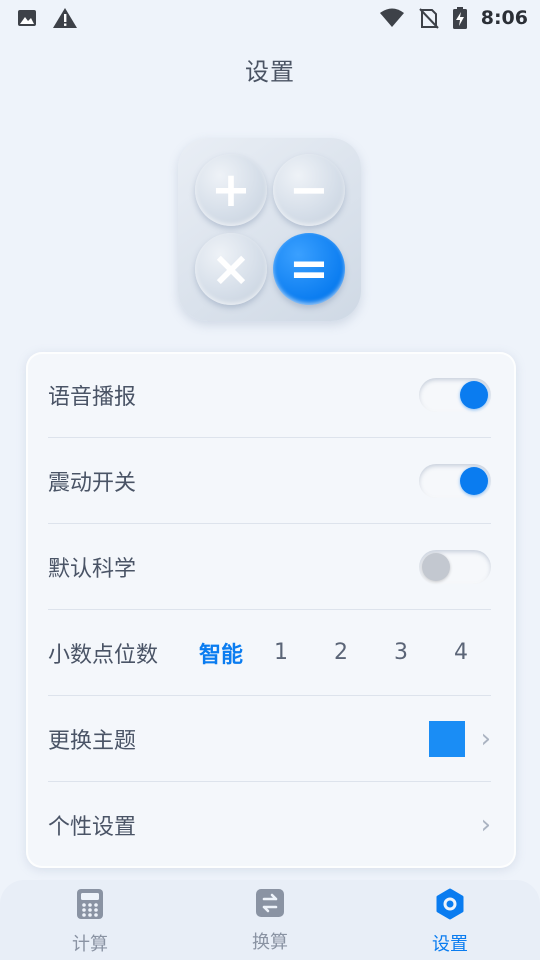 This screenshot has height=960, width=540. I want to click on vibration-toggle, so click(455, 480).